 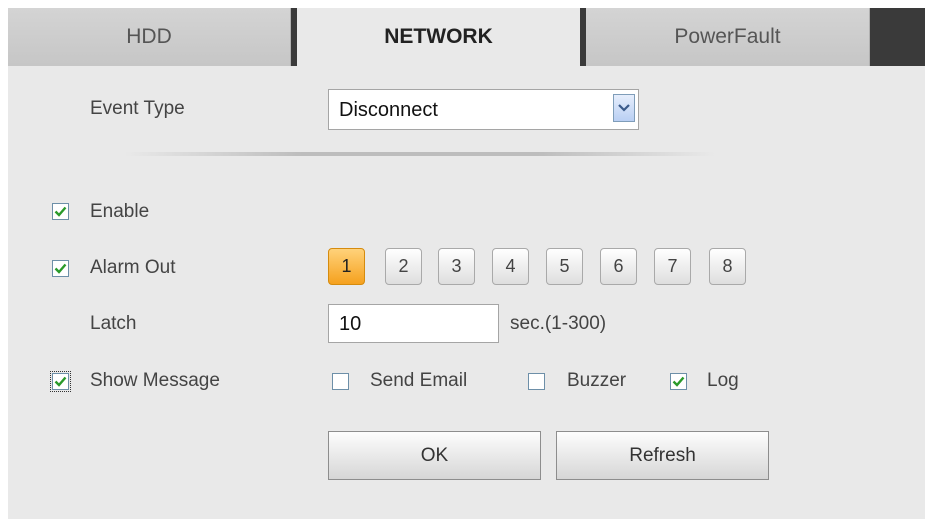 I want to click on tab-network: NETWORK, so click(x=438, y=37).